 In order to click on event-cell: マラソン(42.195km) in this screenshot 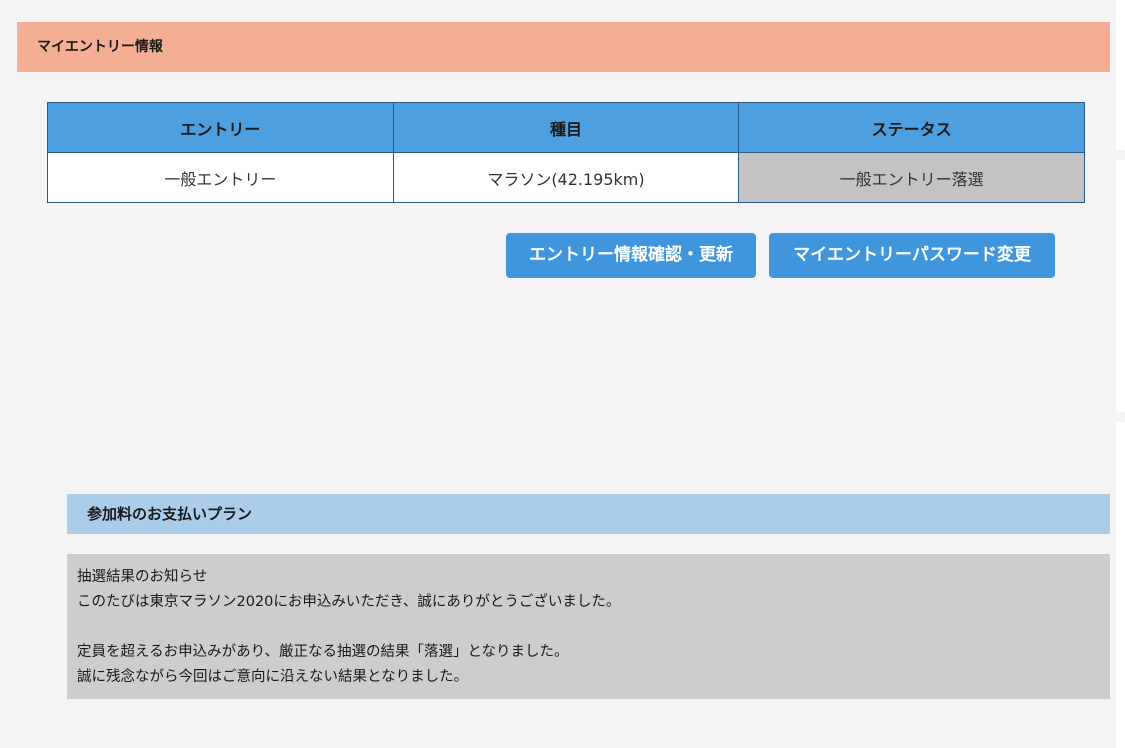, I will do `click(566, 177)`.